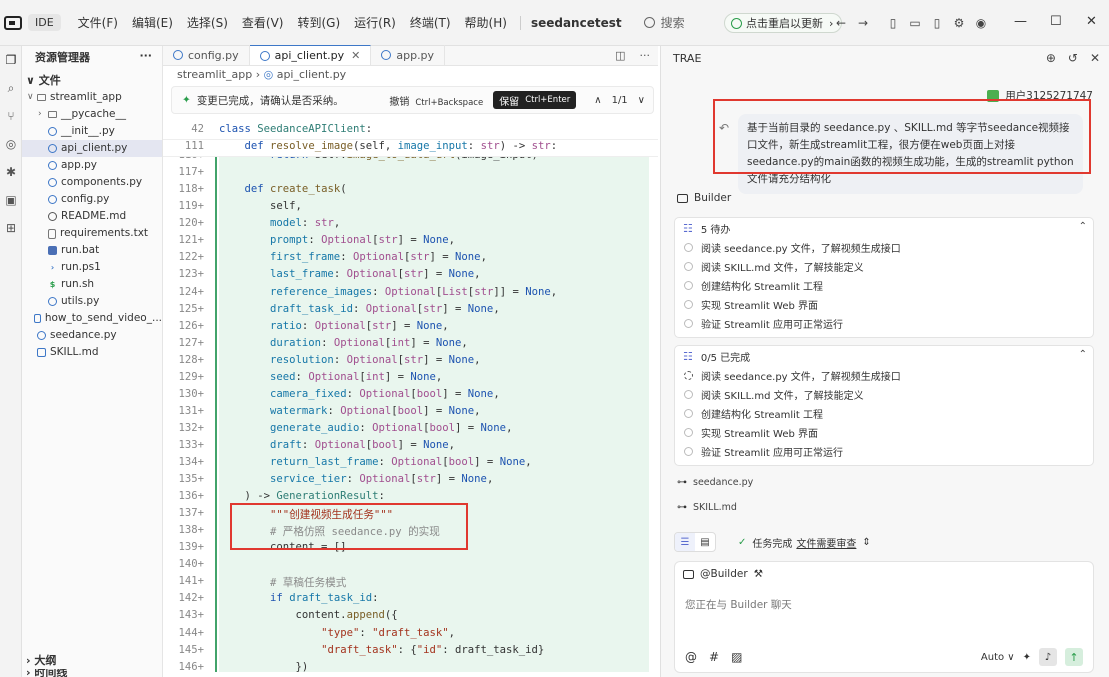  I want to click on split-editor-icon: ◫, so click(620, 55).